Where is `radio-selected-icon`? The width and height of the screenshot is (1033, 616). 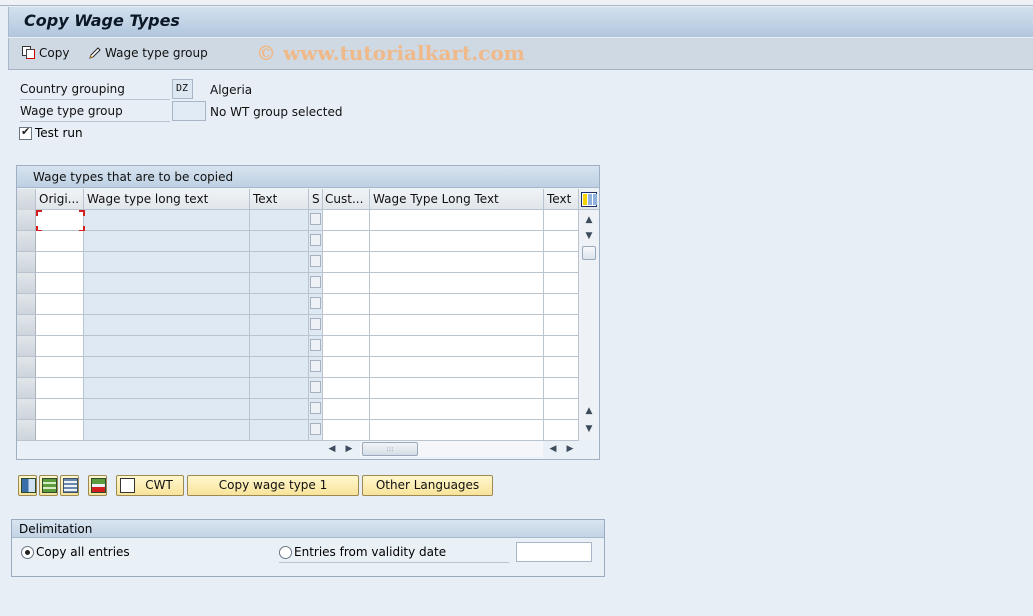 radio-selected-icon is located at coordinates (27, 552).